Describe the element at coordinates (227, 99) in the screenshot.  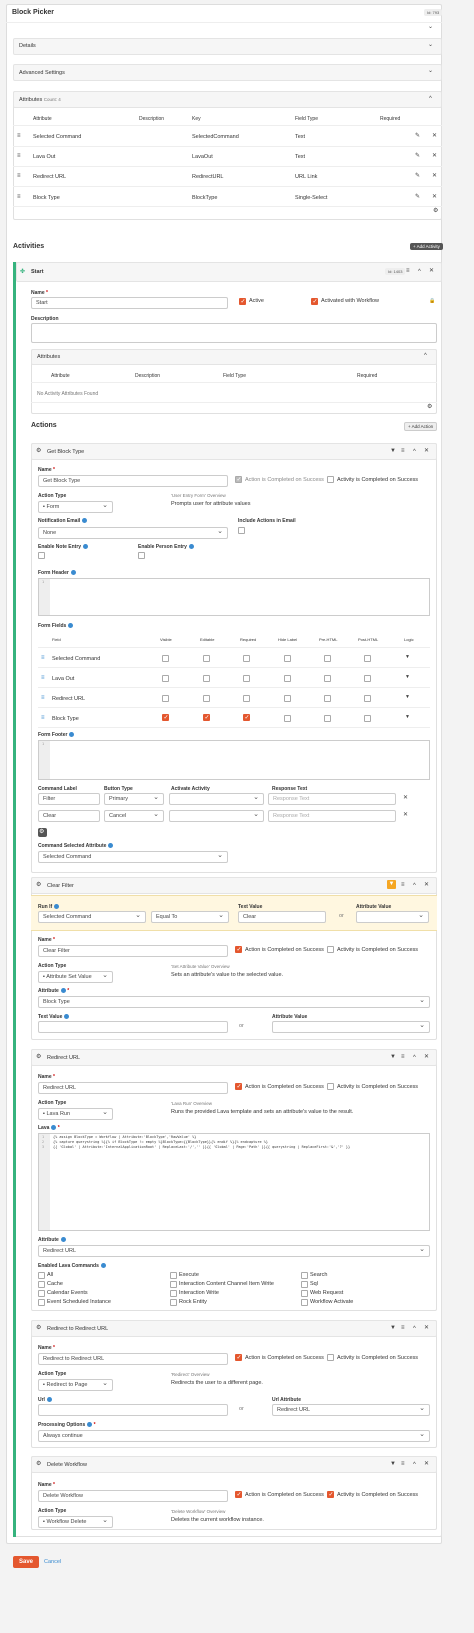
I see `attributes-header` at that location.